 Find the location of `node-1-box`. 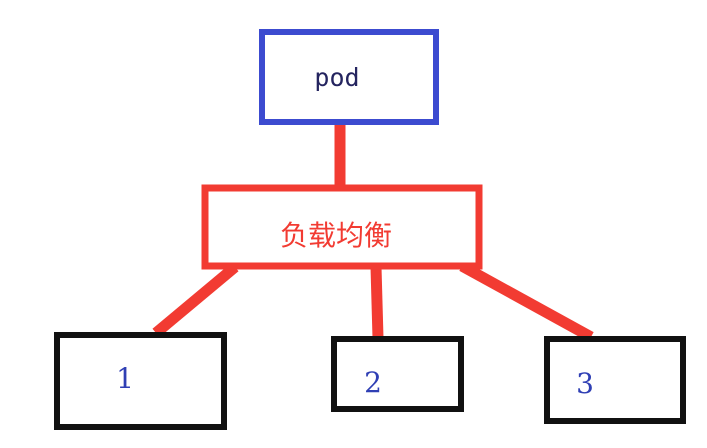

node-1-box is located at coordinates (140, 381).